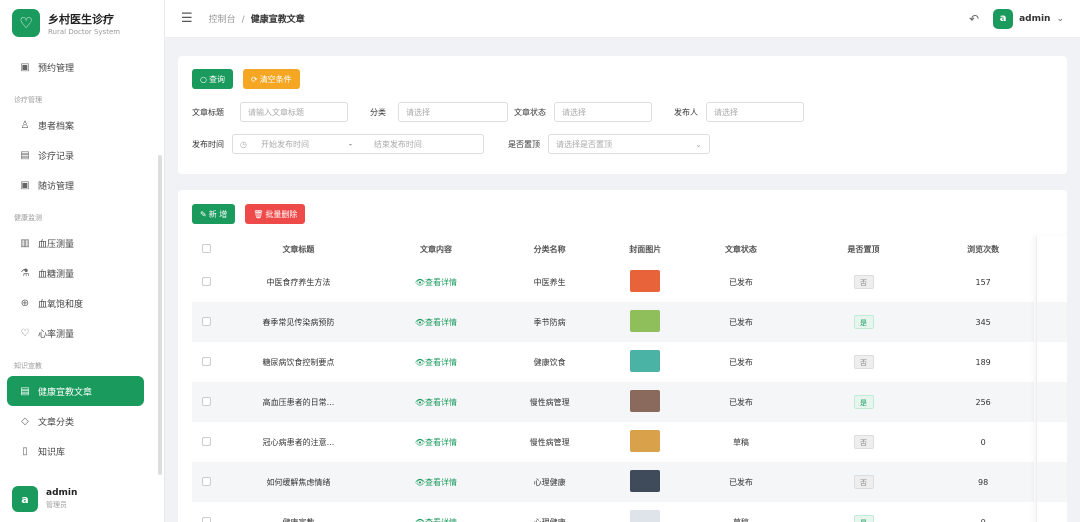 The width and height of the screenshot is (1080, 522). I want to click on calendar-icon: ▣, so click(25, 67).